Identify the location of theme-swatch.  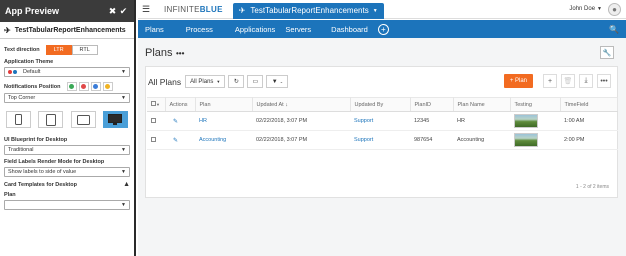
(13, 72).